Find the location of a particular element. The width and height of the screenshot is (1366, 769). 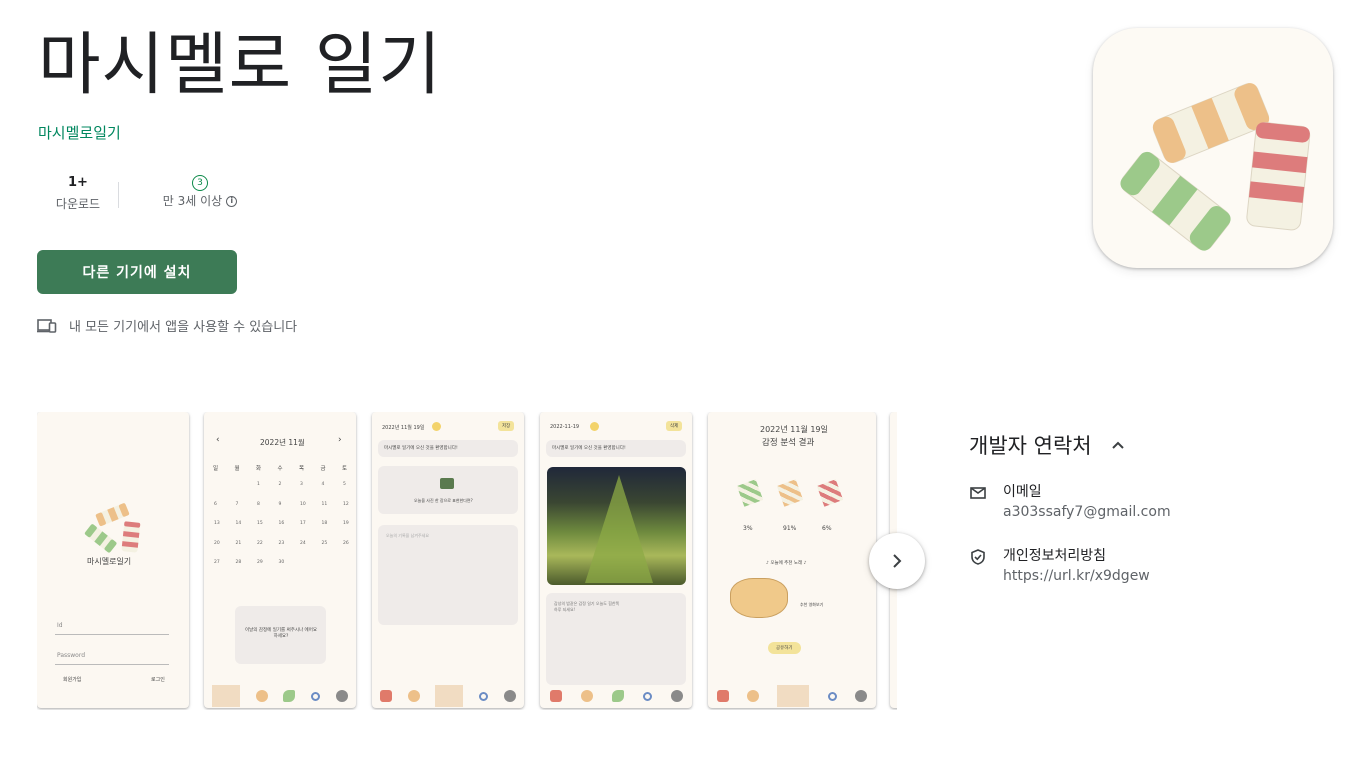

downloads-label: 다운로드 is located at coordinates (78, 204).